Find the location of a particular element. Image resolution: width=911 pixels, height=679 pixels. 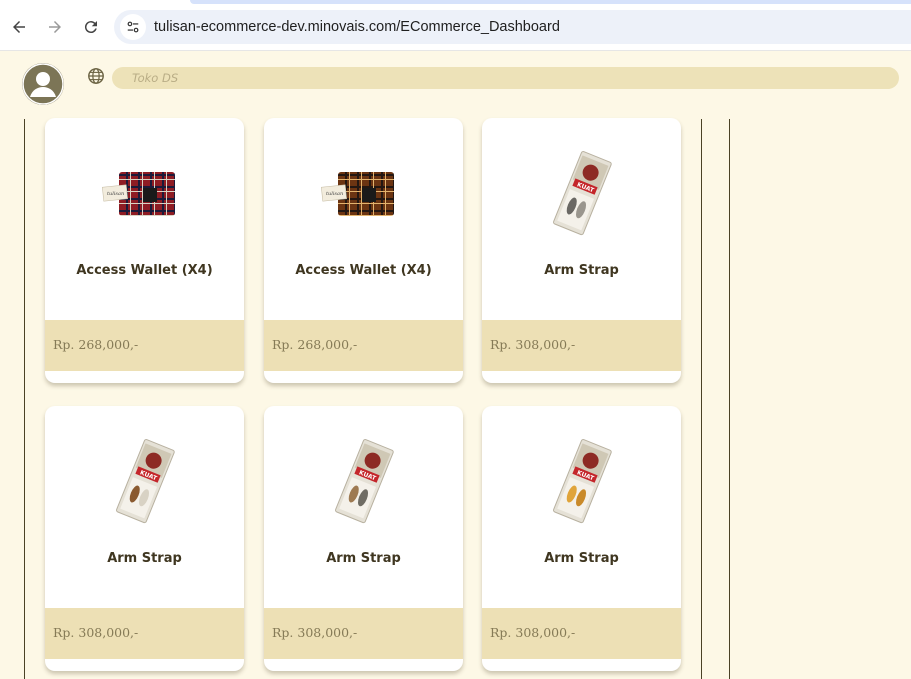

content-divider-left is located at coordinates (24, 399).